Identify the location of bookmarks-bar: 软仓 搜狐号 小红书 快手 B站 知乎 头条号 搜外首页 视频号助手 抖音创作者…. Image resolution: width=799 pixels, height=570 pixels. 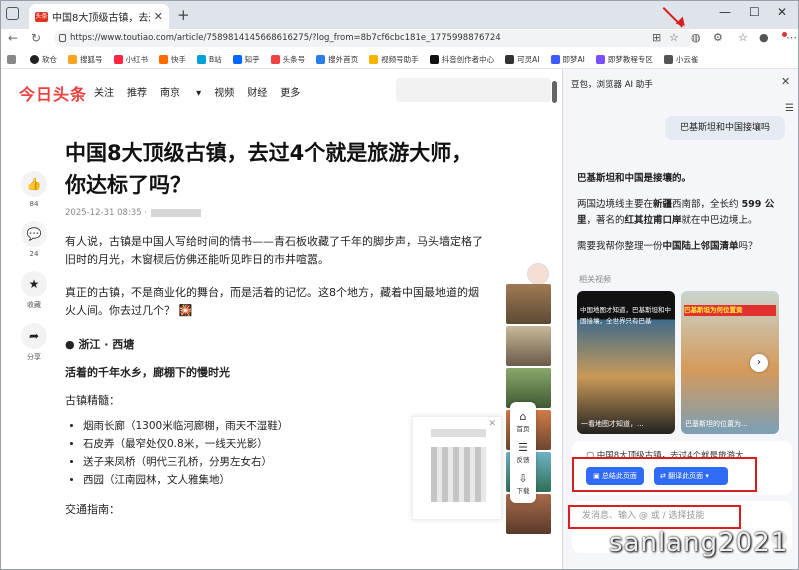
(399, 59).